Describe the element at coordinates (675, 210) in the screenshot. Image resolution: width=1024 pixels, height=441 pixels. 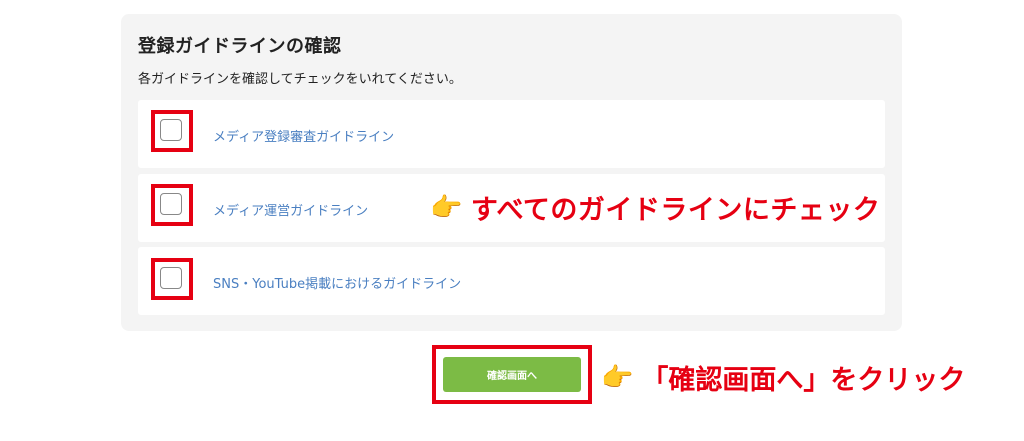
I see `annotation-check-all-text: すべてのガイドラインにチェック` at that location.